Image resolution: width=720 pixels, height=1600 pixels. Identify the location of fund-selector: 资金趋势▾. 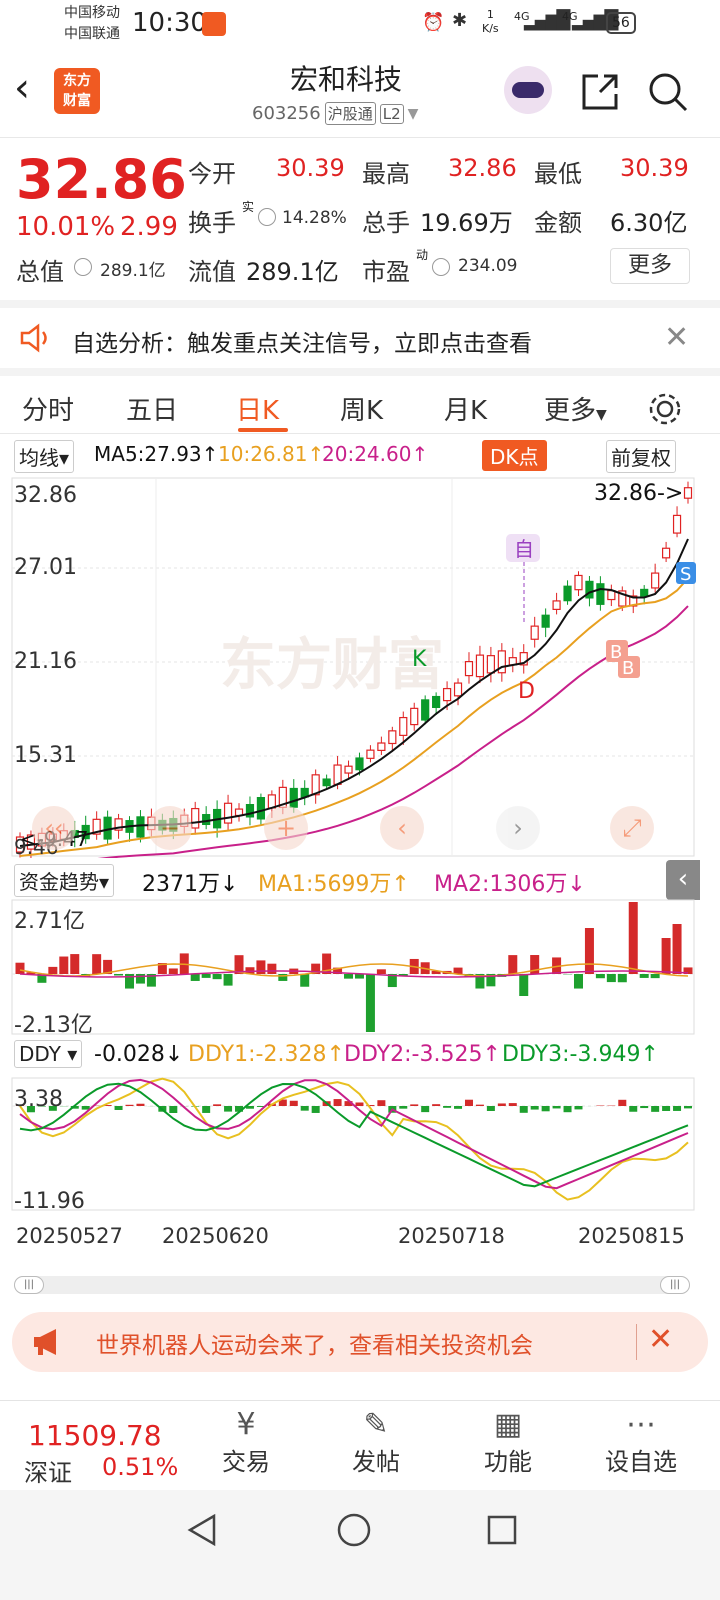
(64, 880).